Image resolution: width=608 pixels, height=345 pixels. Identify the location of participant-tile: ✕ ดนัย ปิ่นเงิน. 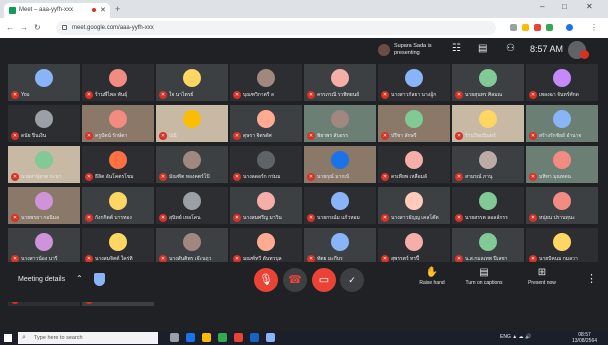
(44, 123).